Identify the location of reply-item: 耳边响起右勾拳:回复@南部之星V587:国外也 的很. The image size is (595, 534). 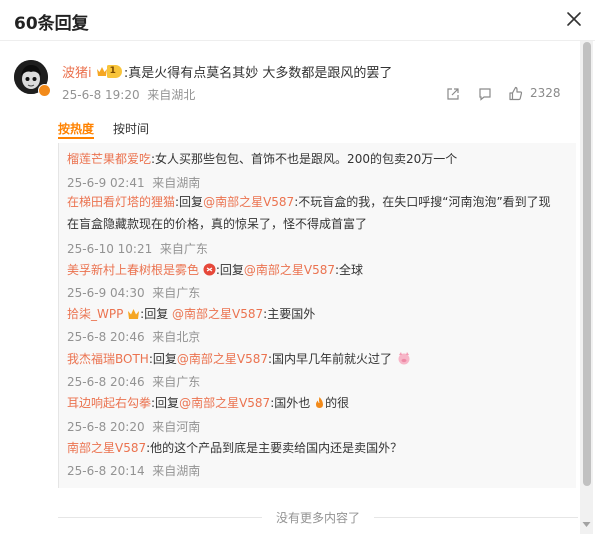
(208, 403).